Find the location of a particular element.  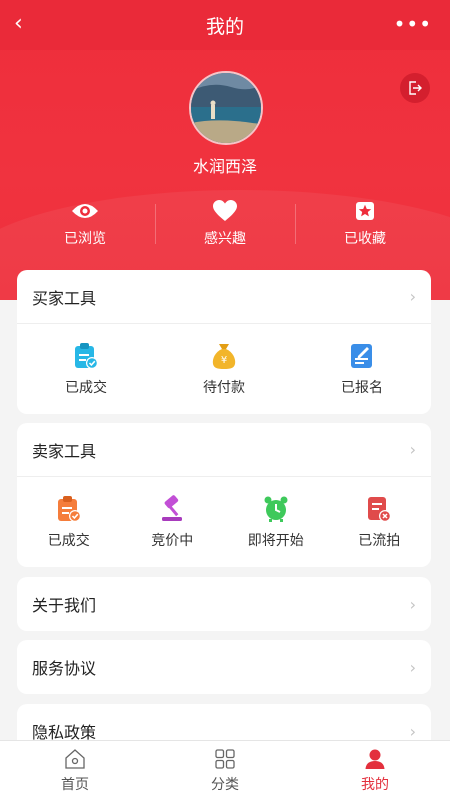

seller-tool-starting-soon: 即将开始 is located at coordinates (276, 522).